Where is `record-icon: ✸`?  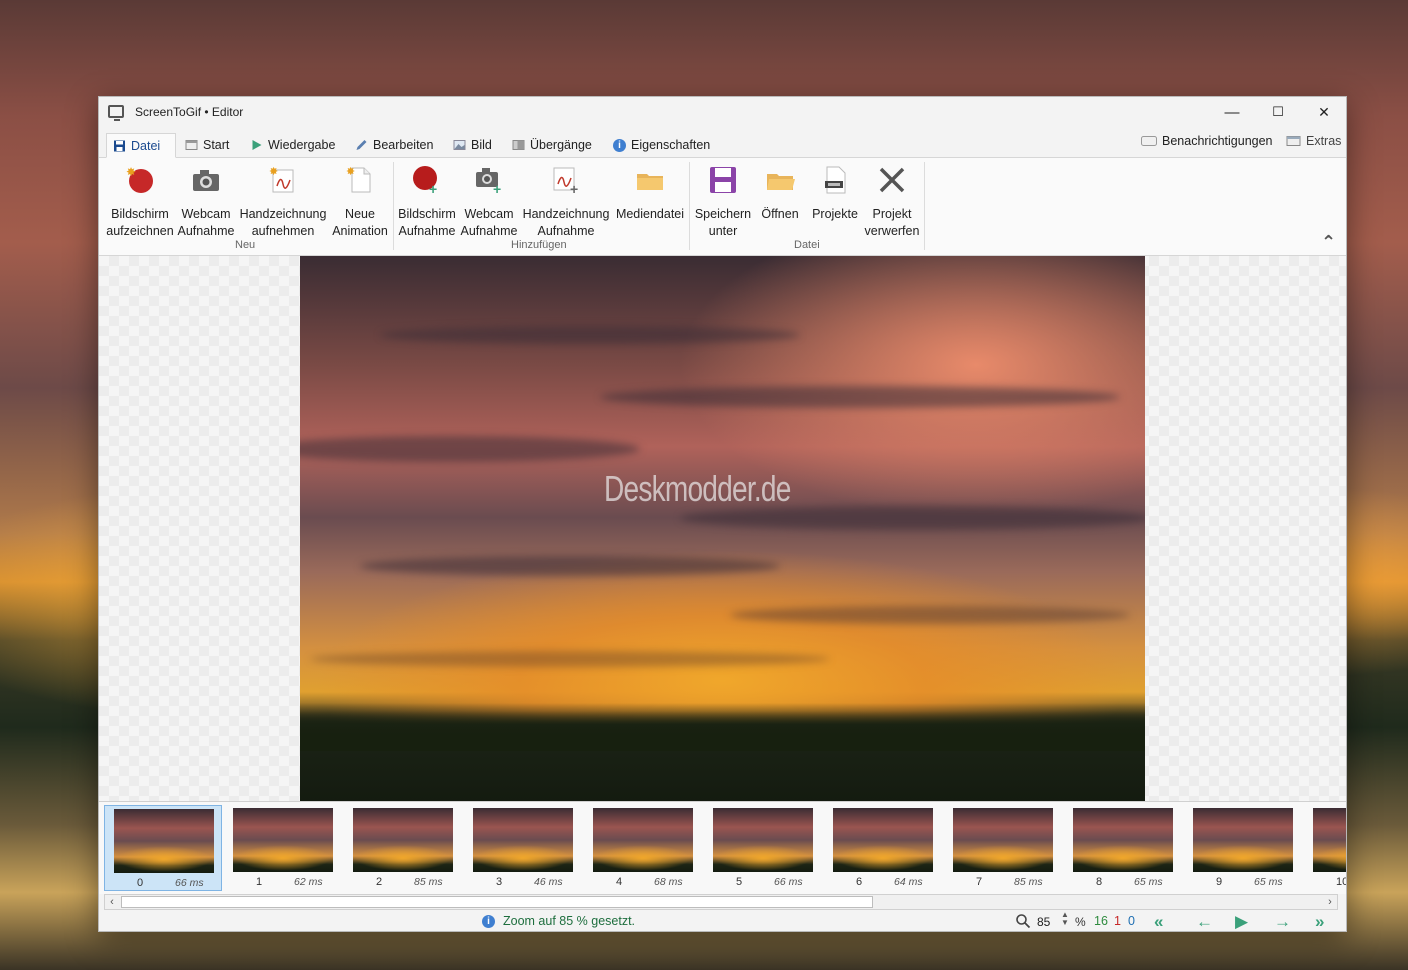 record-icon: ✸ is located at coordinates (140, 180).